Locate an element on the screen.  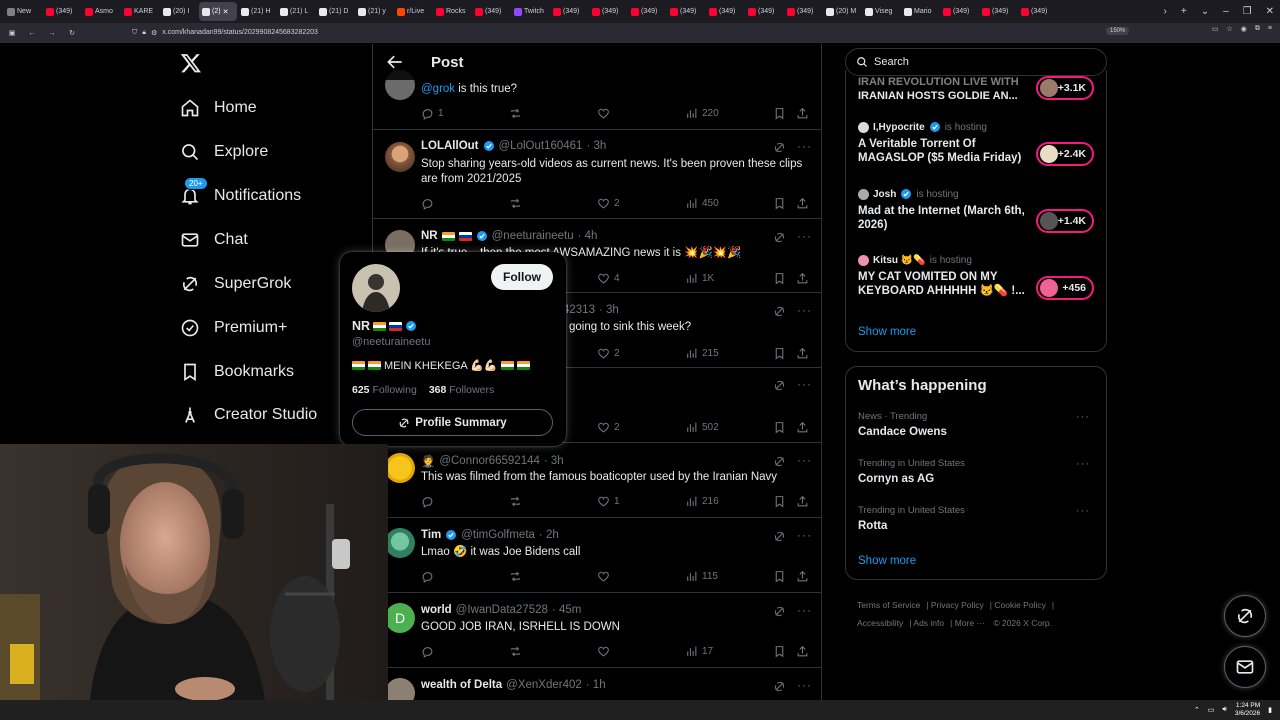
author-handle: @timGolfmeta is located at coordinates (498, 535).